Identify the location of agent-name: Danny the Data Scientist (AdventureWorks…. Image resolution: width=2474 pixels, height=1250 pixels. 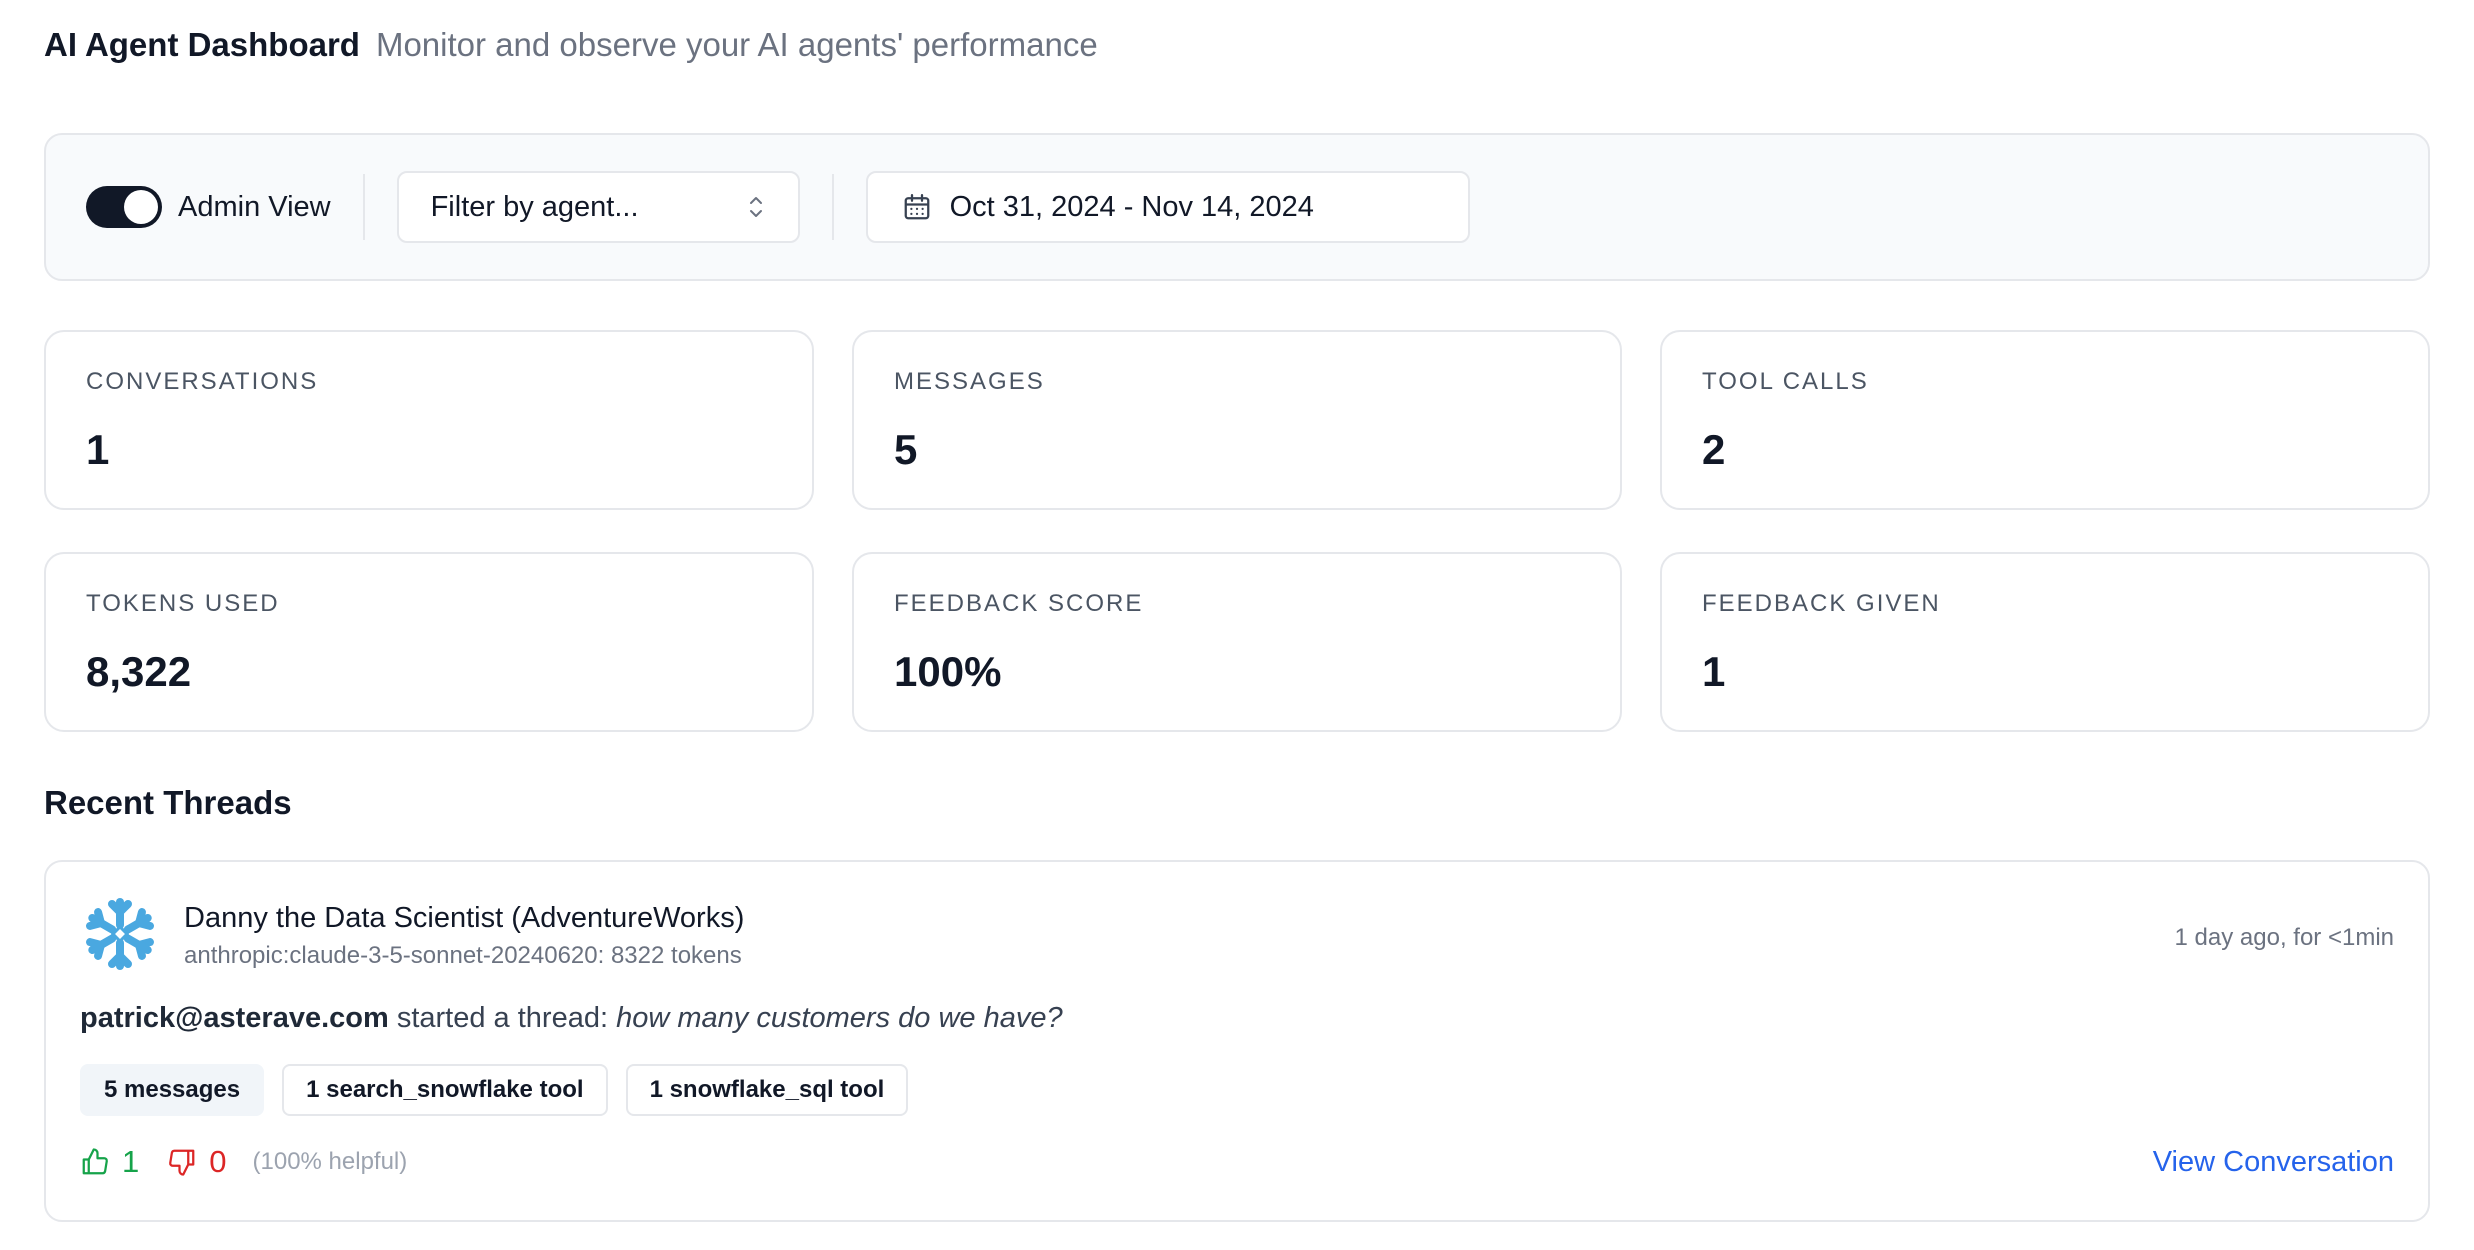
(464, 918).